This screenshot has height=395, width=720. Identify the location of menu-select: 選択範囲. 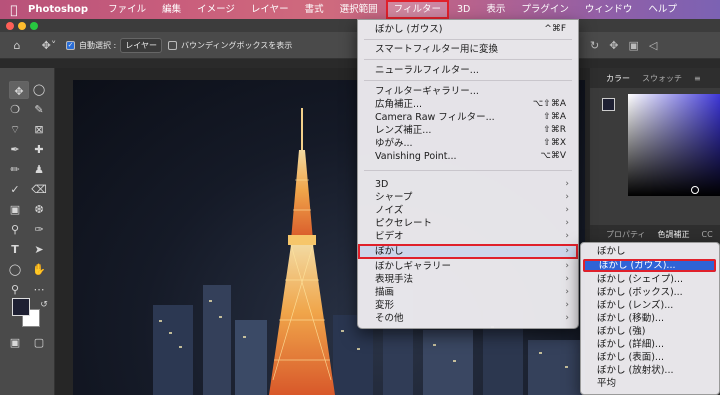
(359, 9).